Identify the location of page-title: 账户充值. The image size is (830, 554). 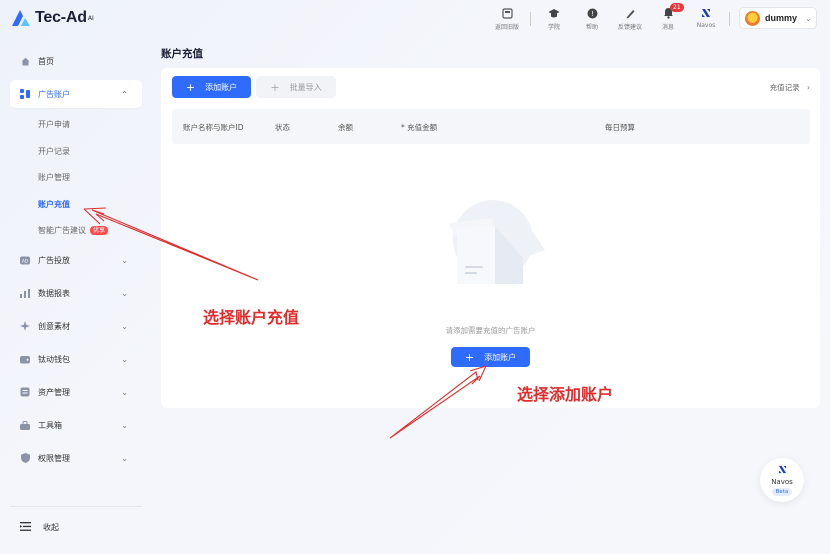
(182, 54).